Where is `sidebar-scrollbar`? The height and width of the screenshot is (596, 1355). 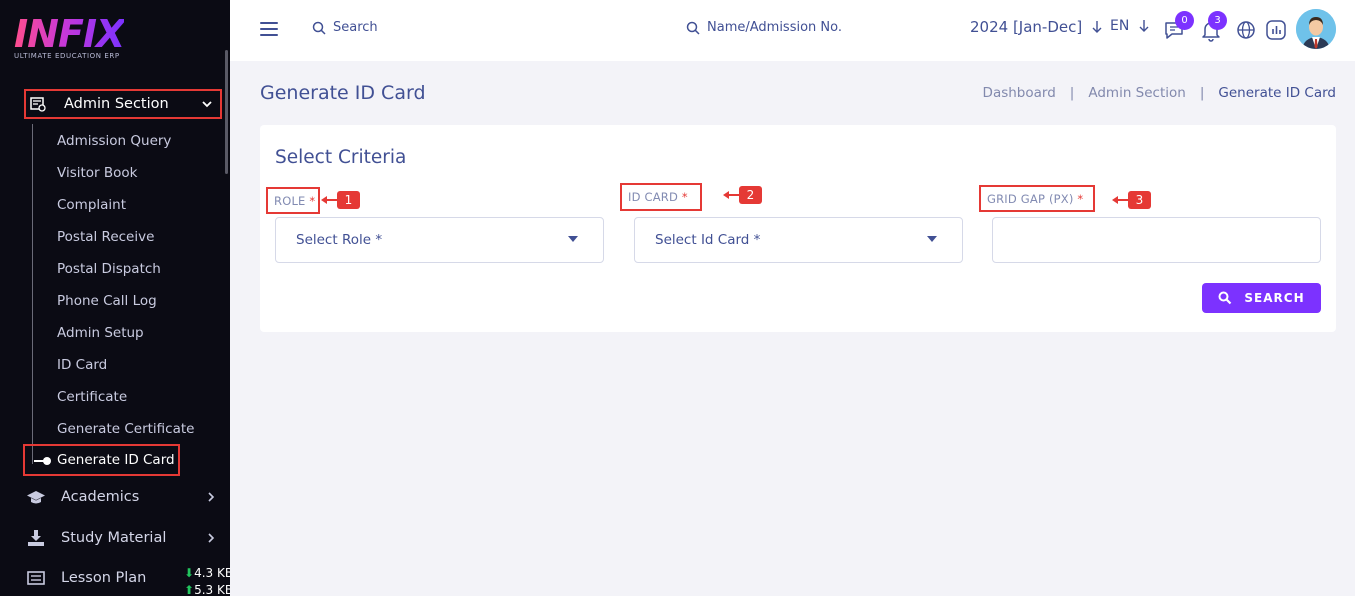
sidebar-scrollbar is located at coordinates (226, 112).